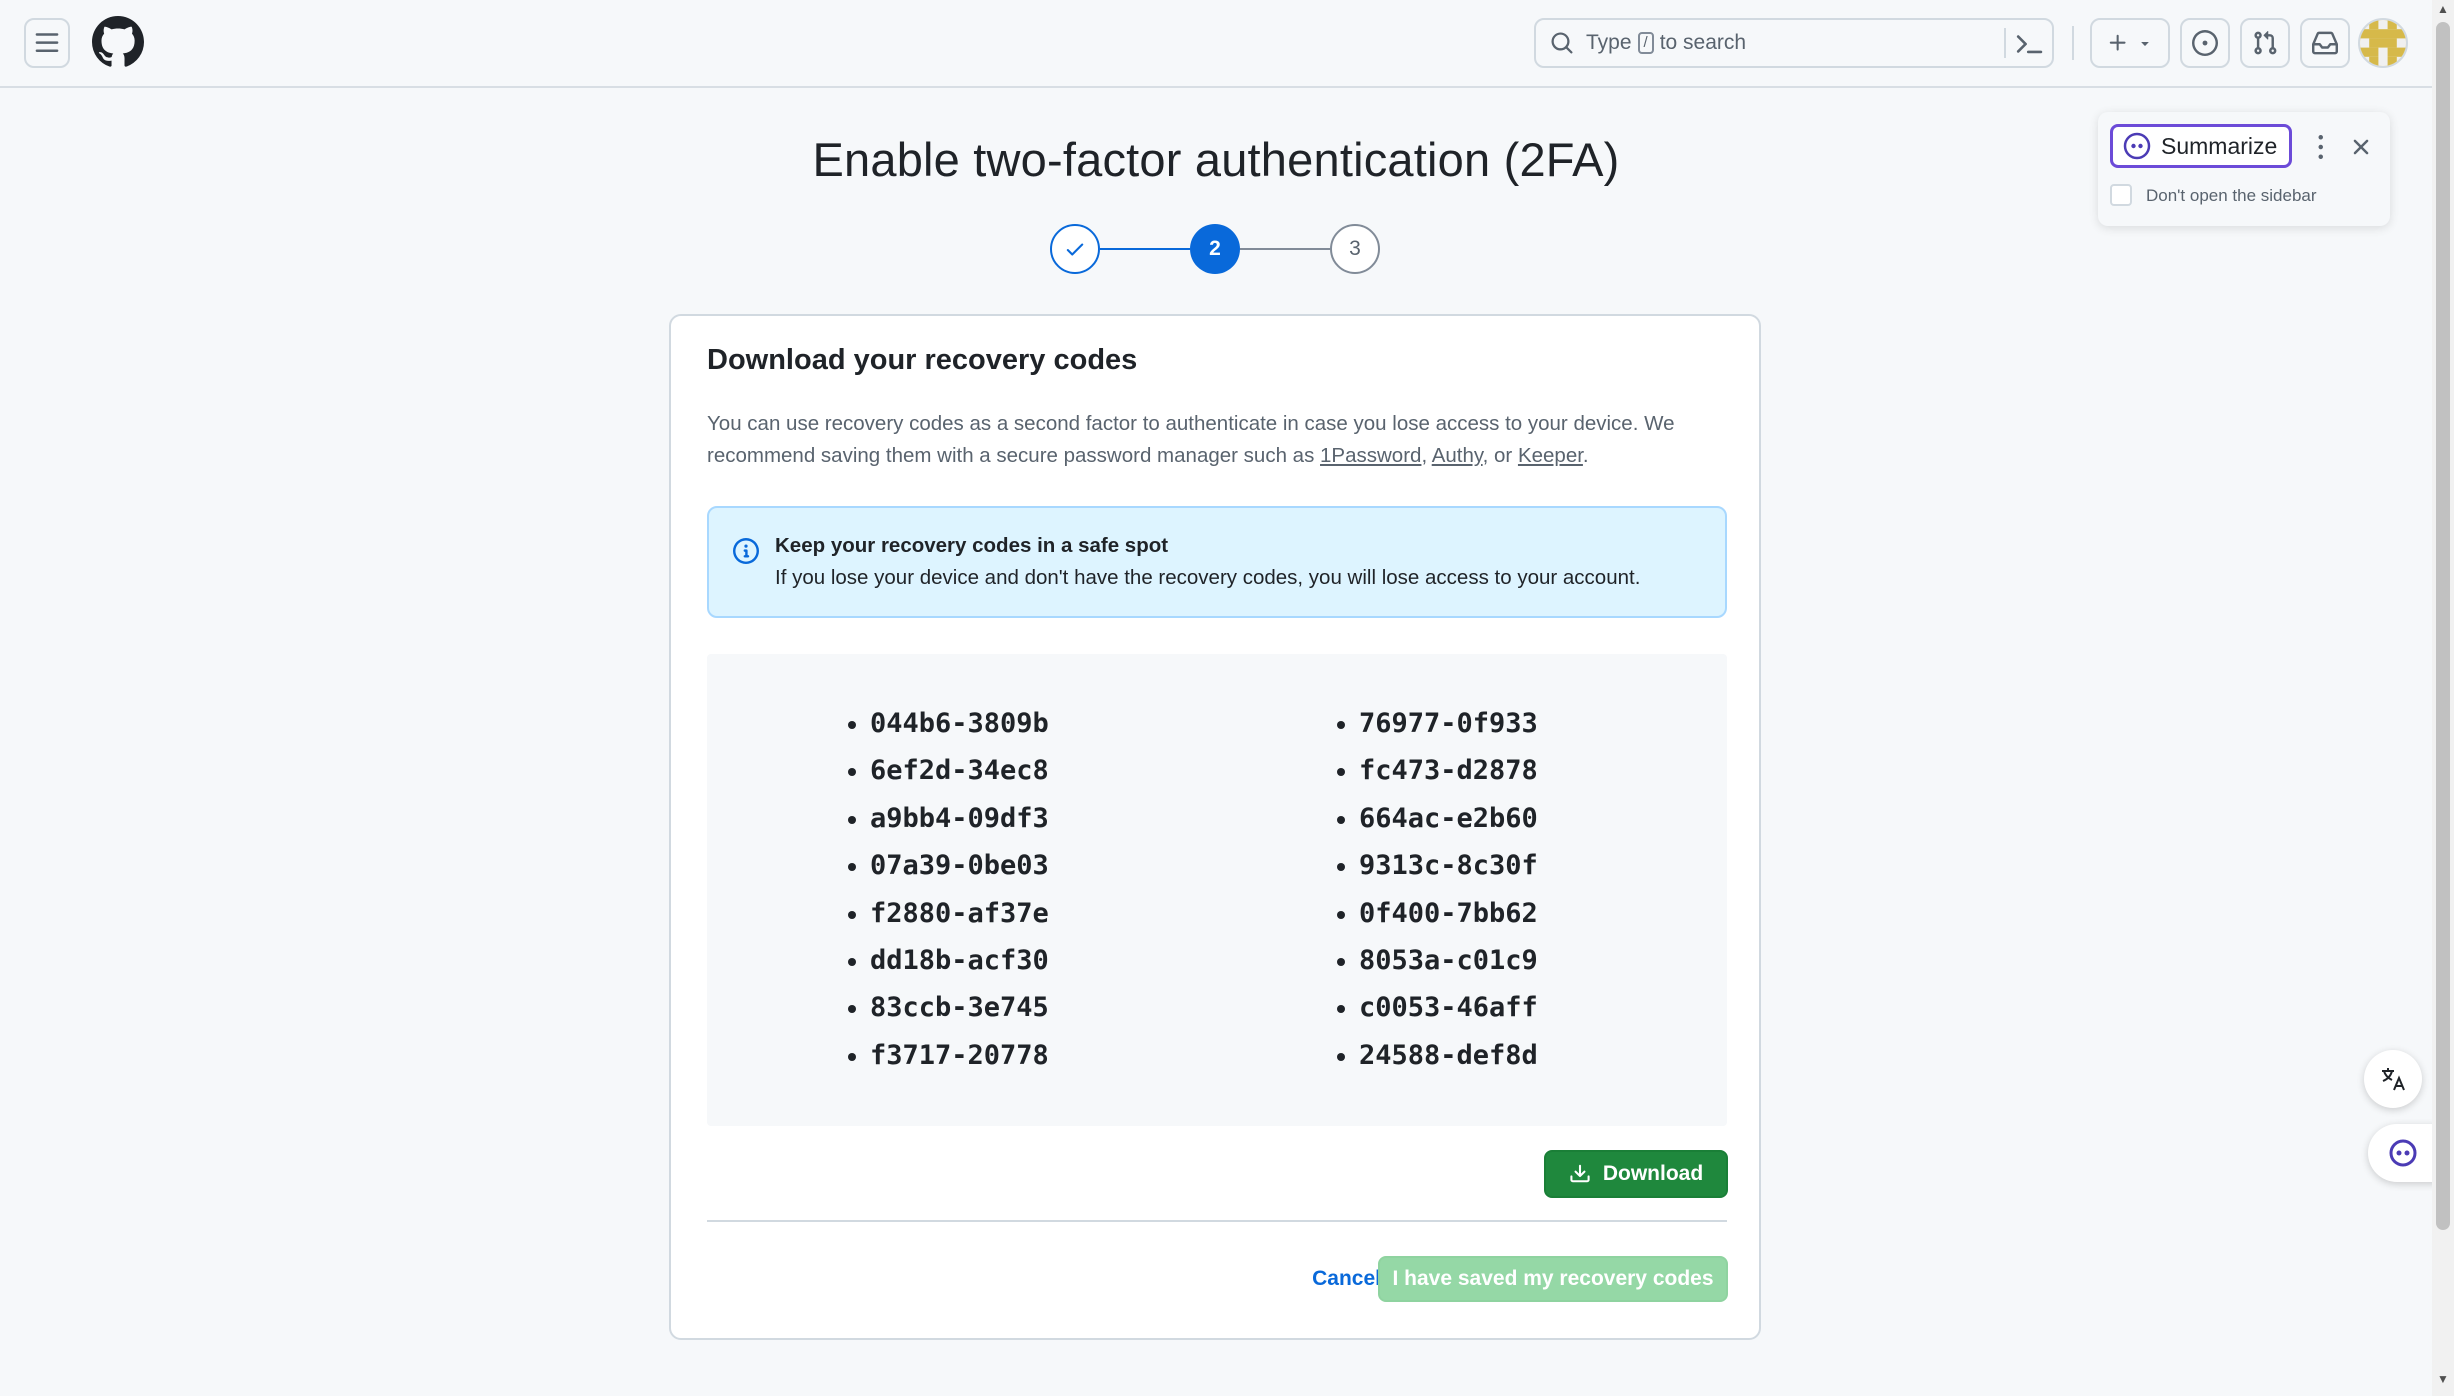 The image size is (2454, 1396). What do you see at coordinates (1326, 1279) in the screenshot?
I see `cancel-button: Cancel` at bounding box center [1326, 1279].